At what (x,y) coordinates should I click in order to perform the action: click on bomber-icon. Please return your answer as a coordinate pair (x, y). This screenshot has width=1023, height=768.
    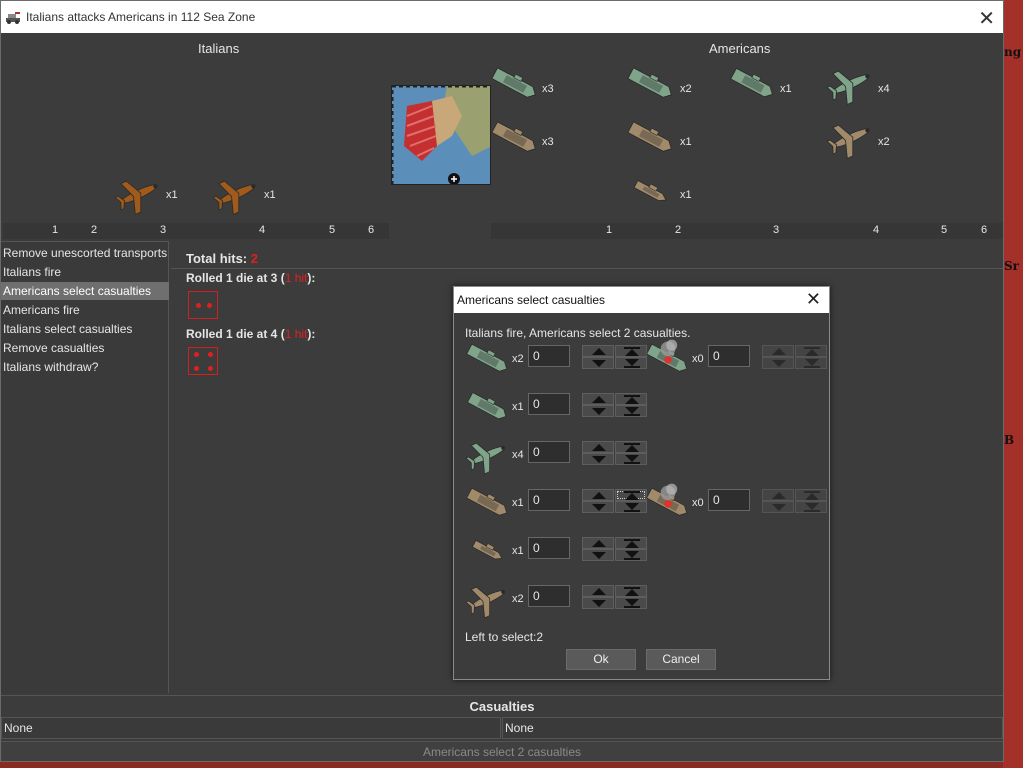
    Looking at the image, I should click on (237, 194).